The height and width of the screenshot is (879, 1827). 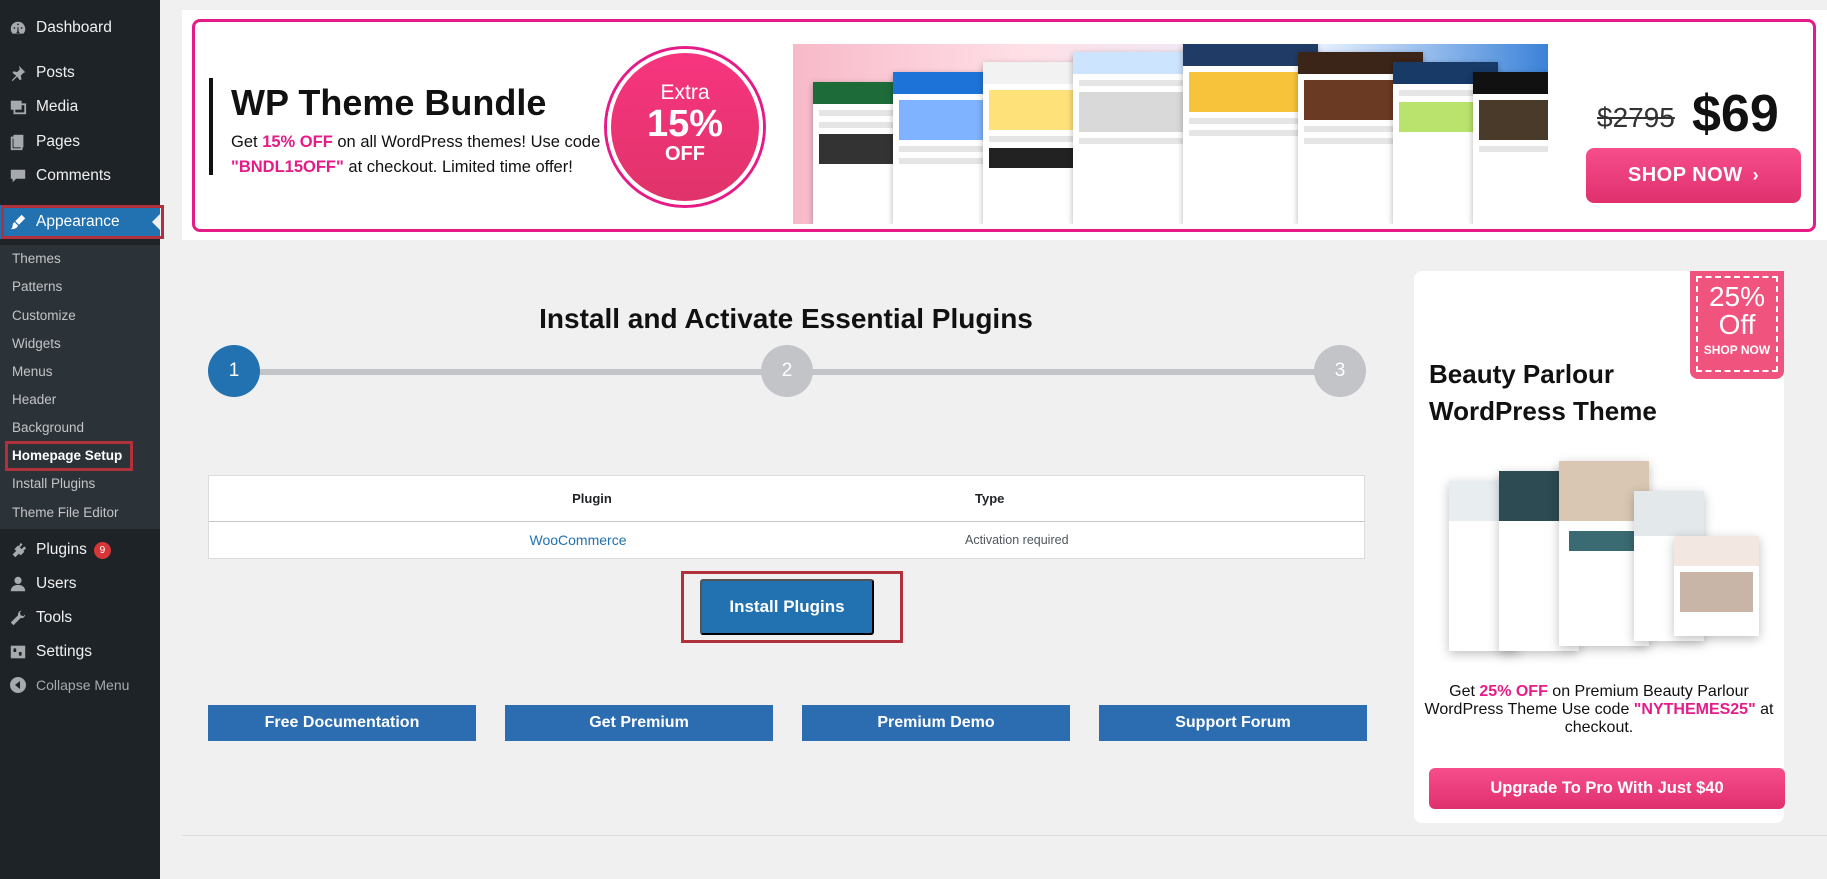 What do you see at coordinates (786, 499) in the screenshot?
I see `table-header: Plugin Type` at bounding box center [786, 499].